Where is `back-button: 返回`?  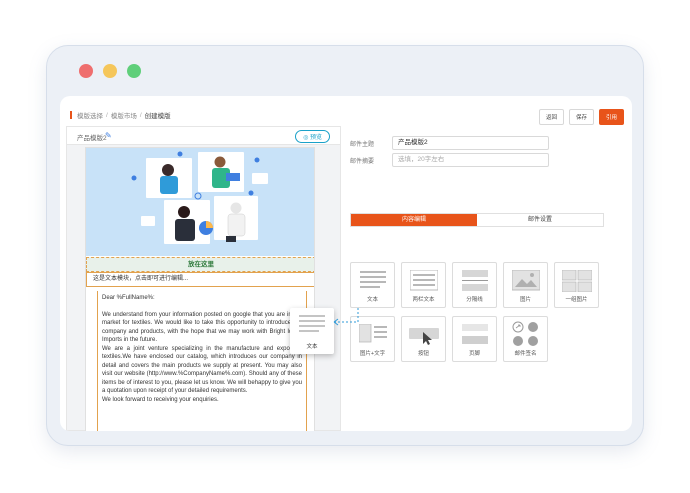 back-button: 返回 is located at coordinates (551, 117).